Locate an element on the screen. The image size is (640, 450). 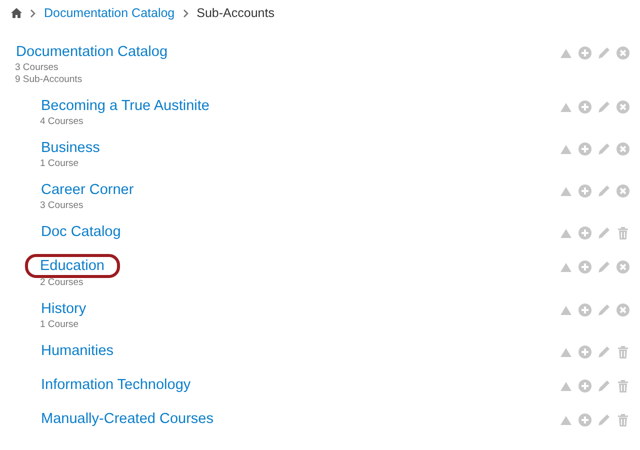
account-detail: 2 Courses is located at coordinates (62, 283).